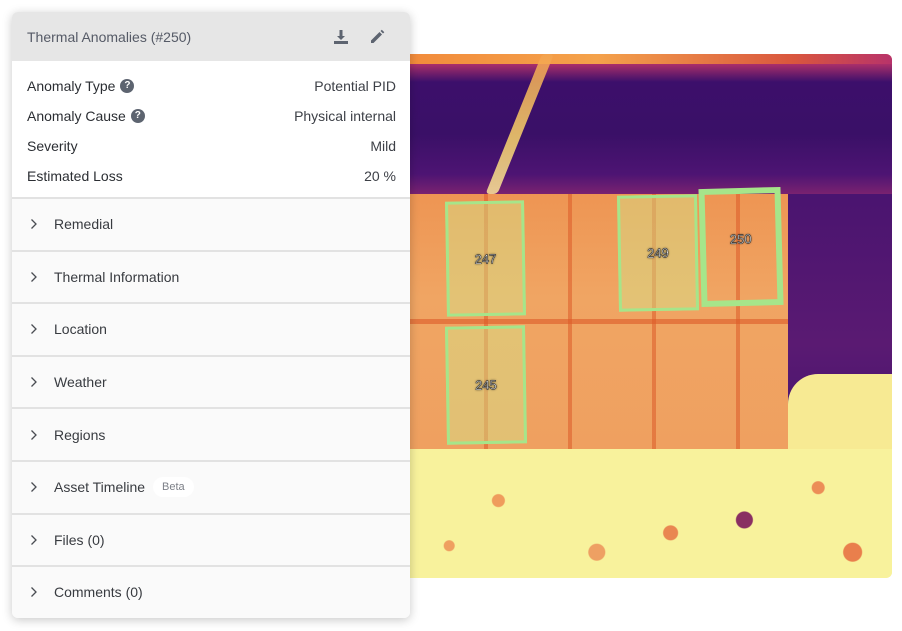  I want to click on section-remedial: Remedial, so click(211, 223).